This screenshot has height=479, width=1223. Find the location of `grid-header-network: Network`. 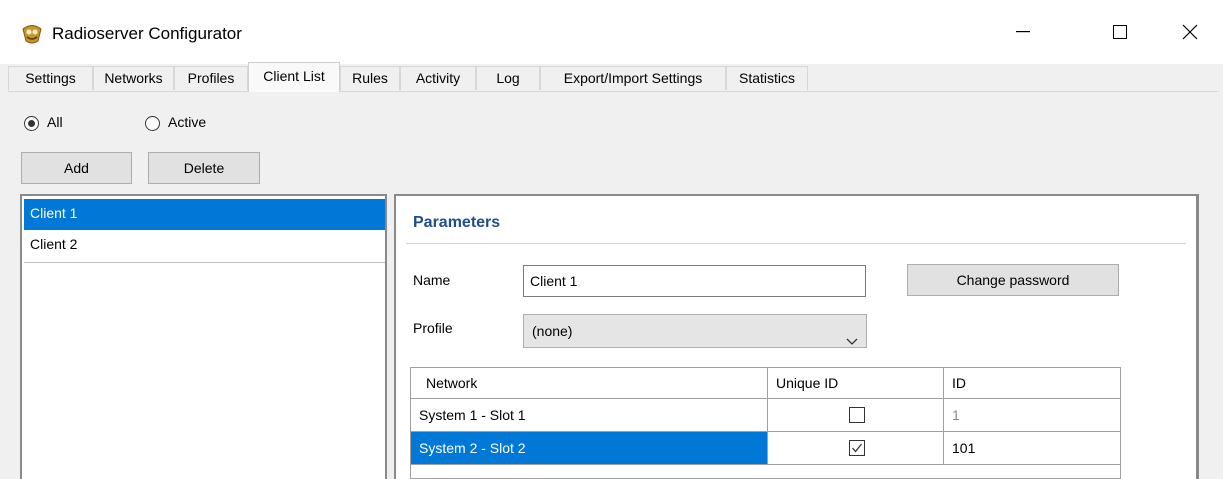

grid-header-network: Network is located at coordinates (589, 383).